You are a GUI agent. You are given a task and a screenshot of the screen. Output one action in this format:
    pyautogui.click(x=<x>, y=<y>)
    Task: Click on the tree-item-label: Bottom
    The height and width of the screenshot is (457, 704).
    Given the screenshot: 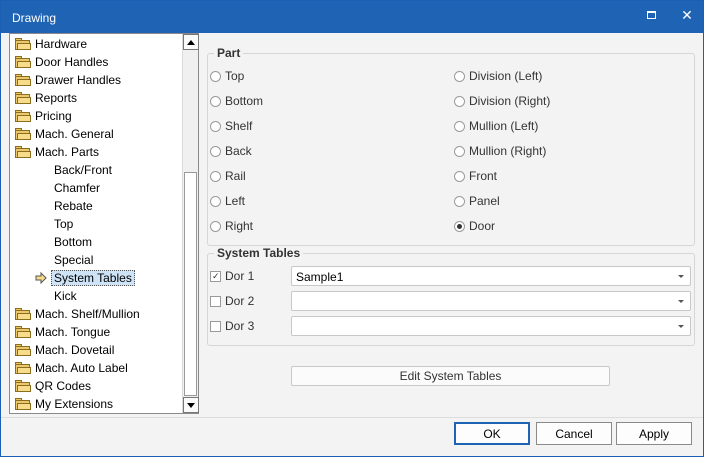 What is the action you would take?
    pyautogui.click(x=73, y=242)
    